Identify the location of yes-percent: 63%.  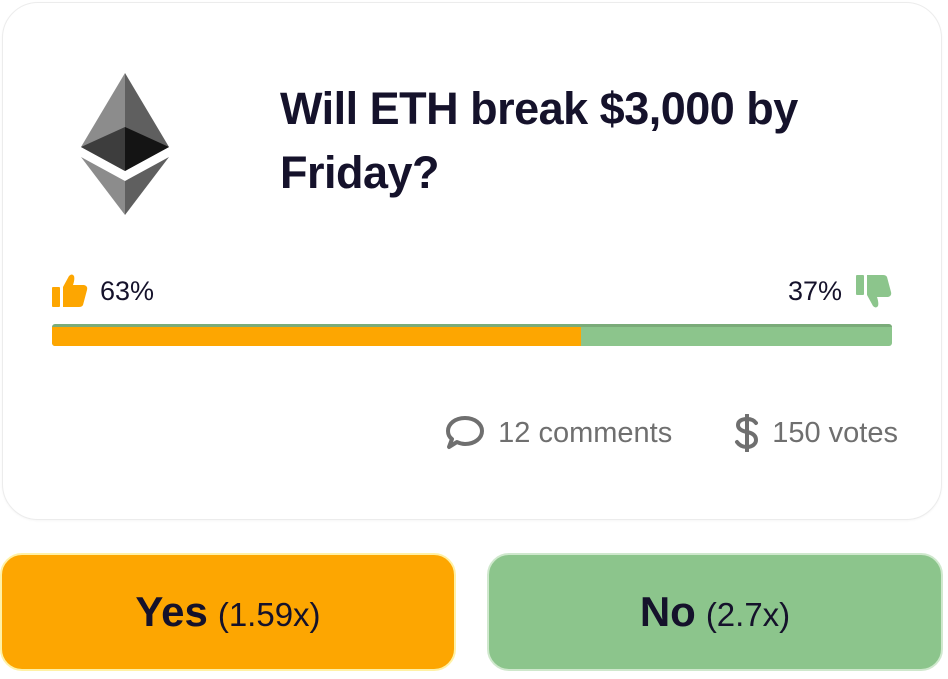
(103, 291).